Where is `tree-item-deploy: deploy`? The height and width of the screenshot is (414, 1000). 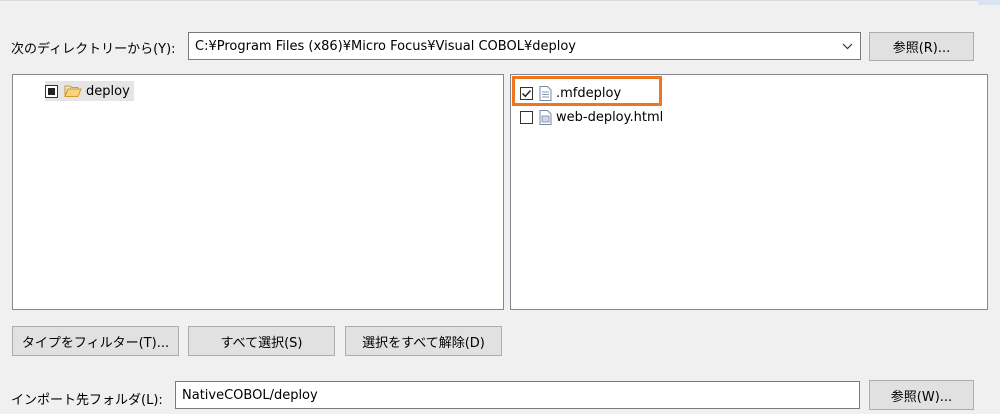
tree-item-deploy: deploy is located at coordinates (89, 91).